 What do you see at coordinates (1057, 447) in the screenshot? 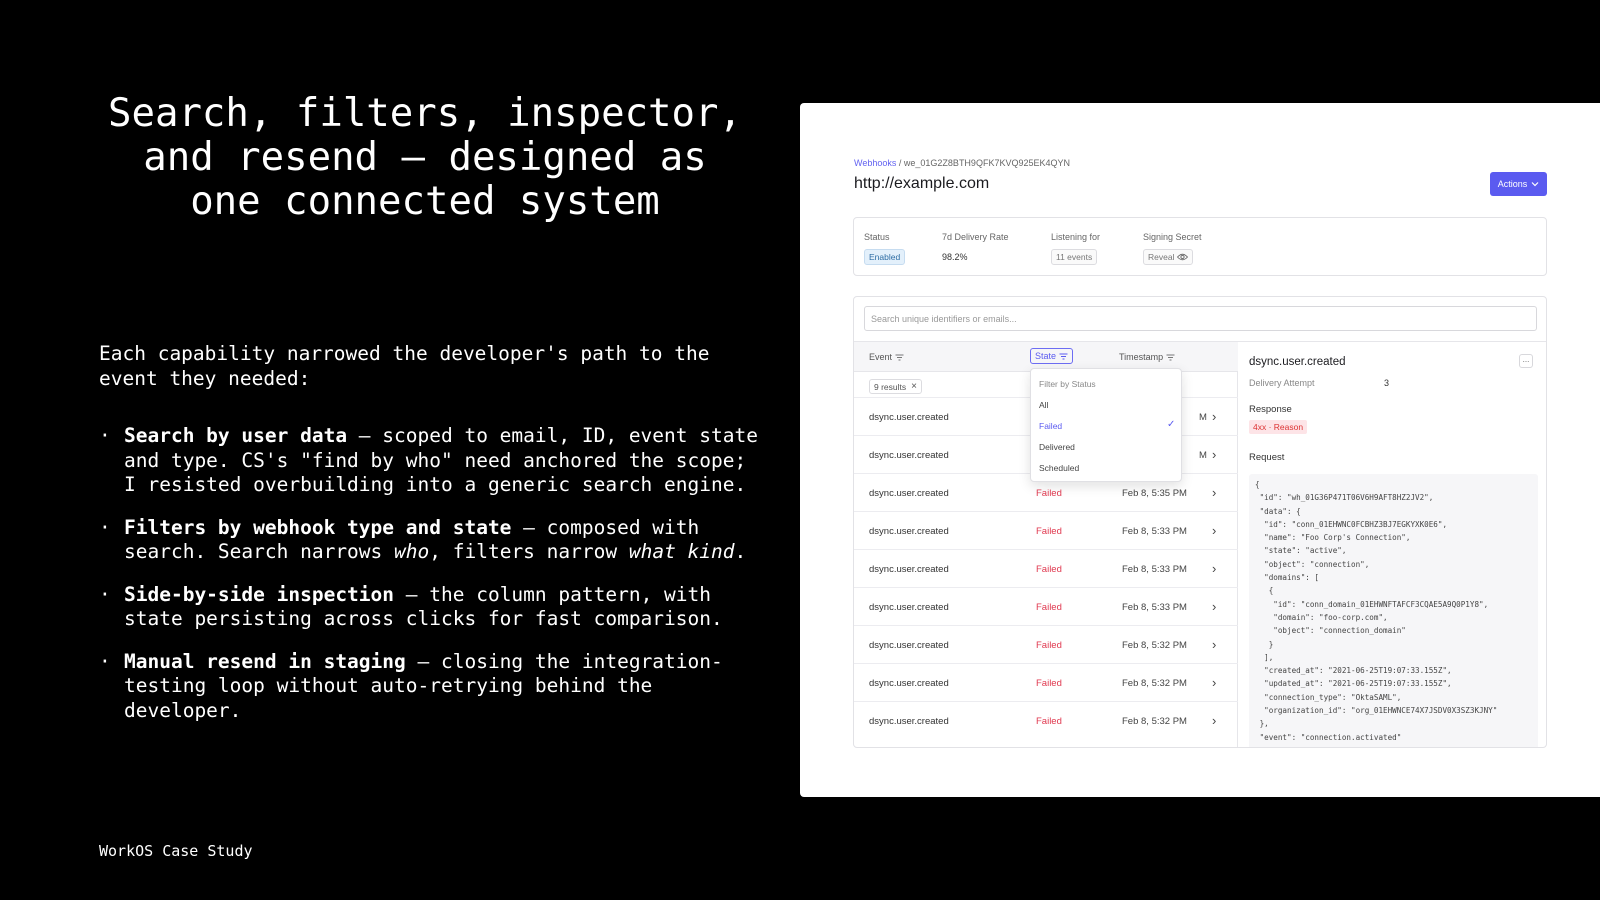
I see `filter-option-delivered: Delivered` at bounding box center [1057, 447].